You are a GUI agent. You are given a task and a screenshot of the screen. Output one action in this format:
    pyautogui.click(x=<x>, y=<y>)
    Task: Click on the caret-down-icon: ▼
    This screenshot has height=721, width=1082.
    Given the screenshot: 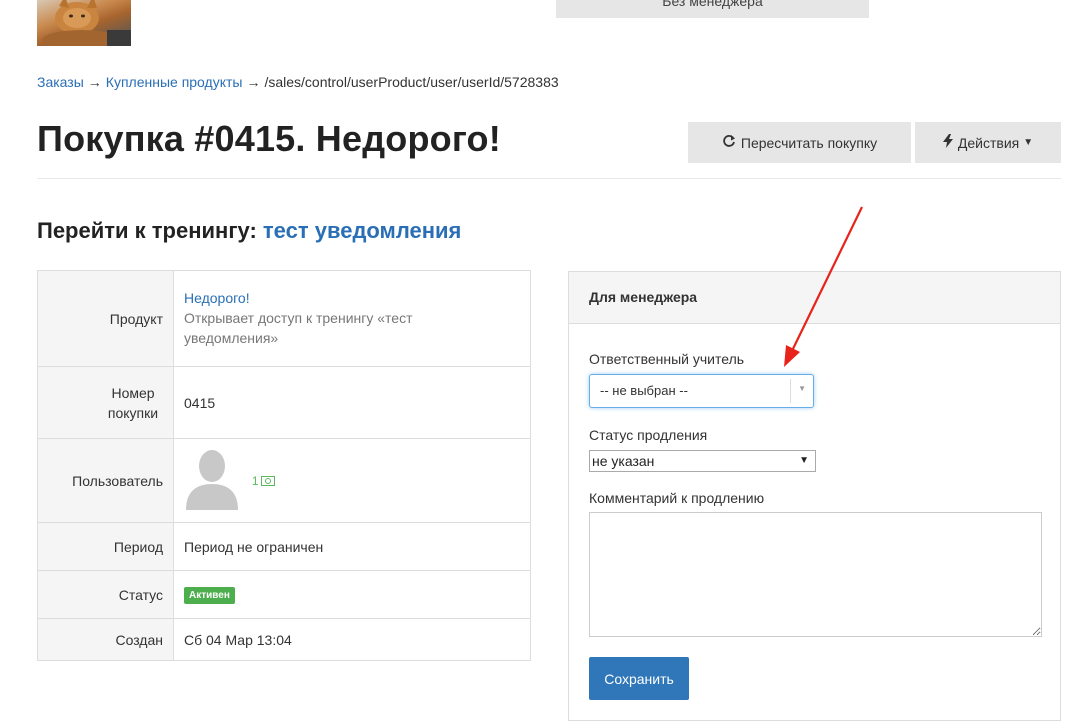 What is the action you would take?
    pyautogui.click(x=1028, y=142)
    